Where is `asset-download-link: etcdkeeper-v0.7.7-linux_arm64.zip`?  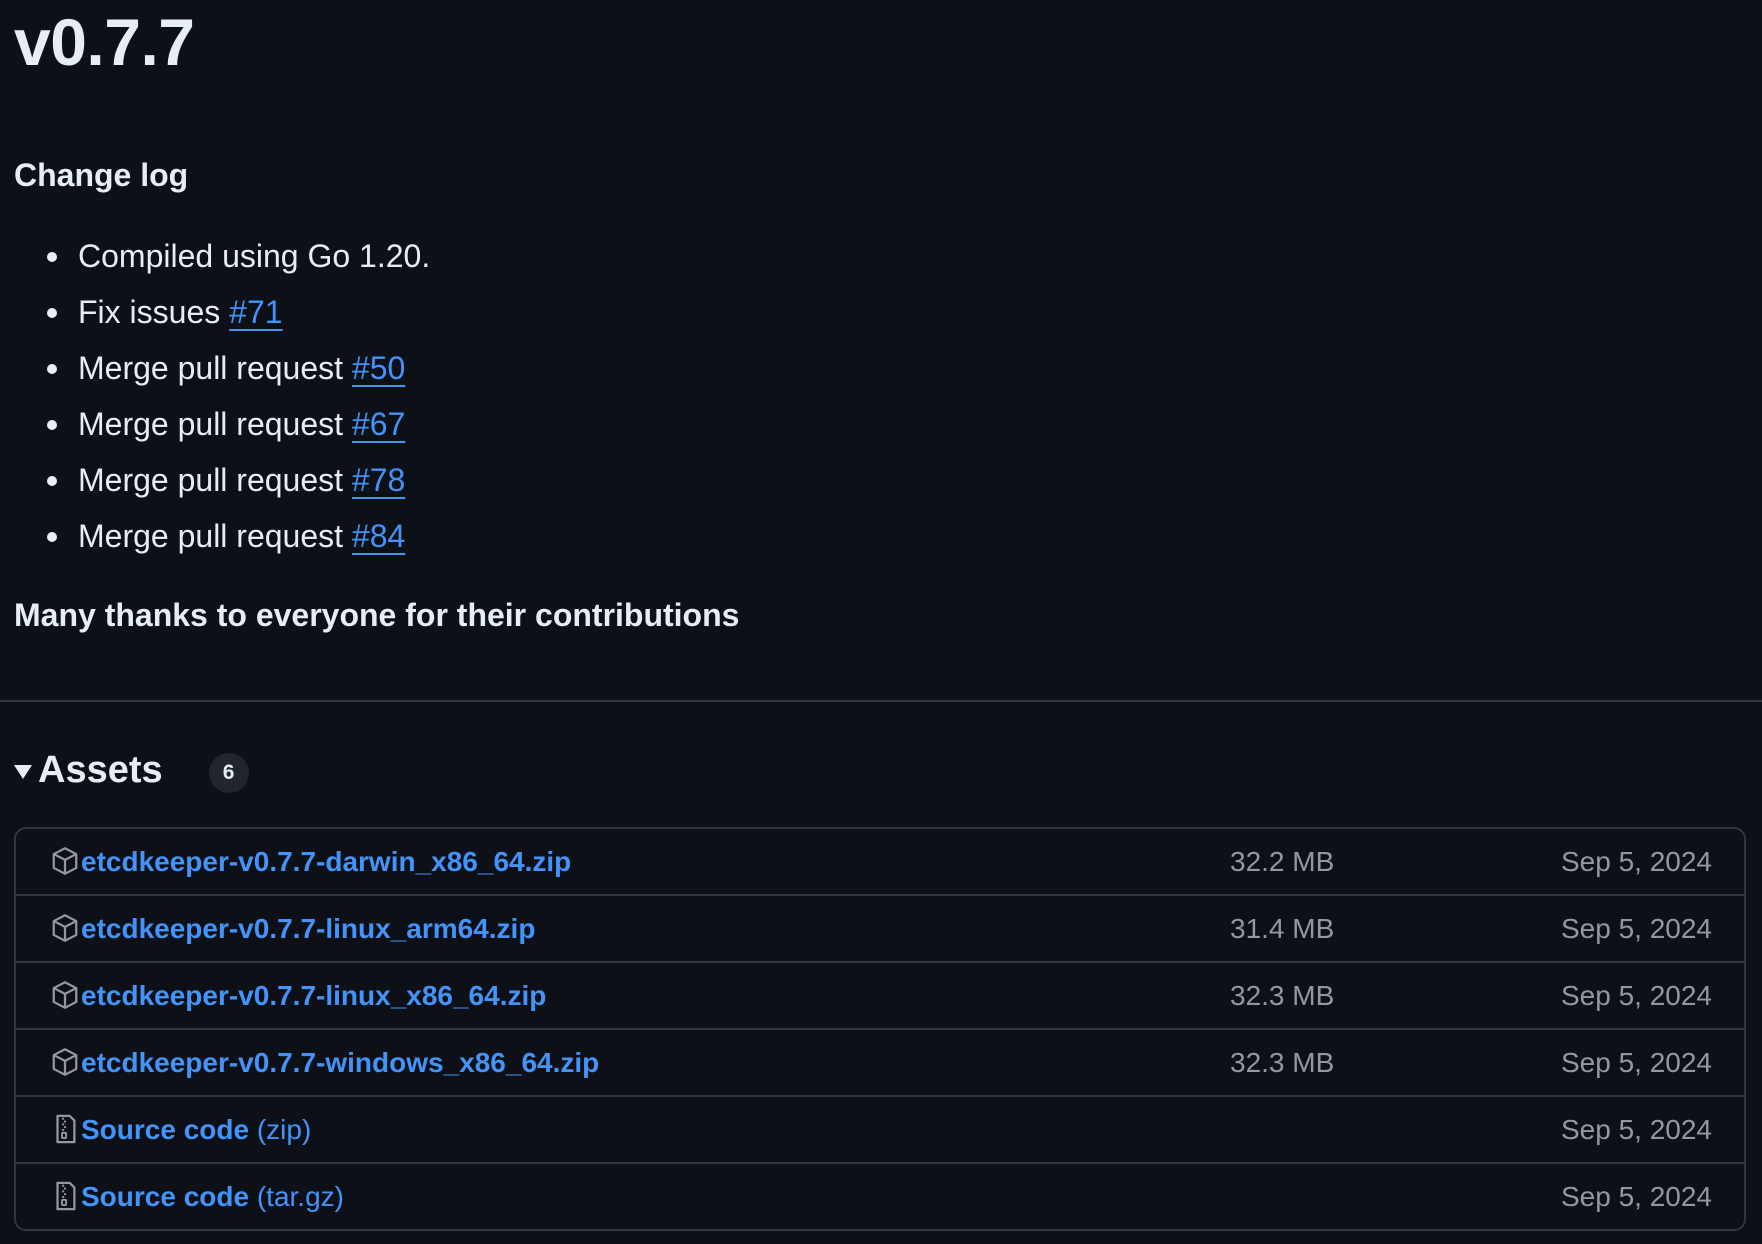
asset-download-link: etcdkeeper-v0.7.7-linux_arm64.zip is located at coordinates (308, 928).